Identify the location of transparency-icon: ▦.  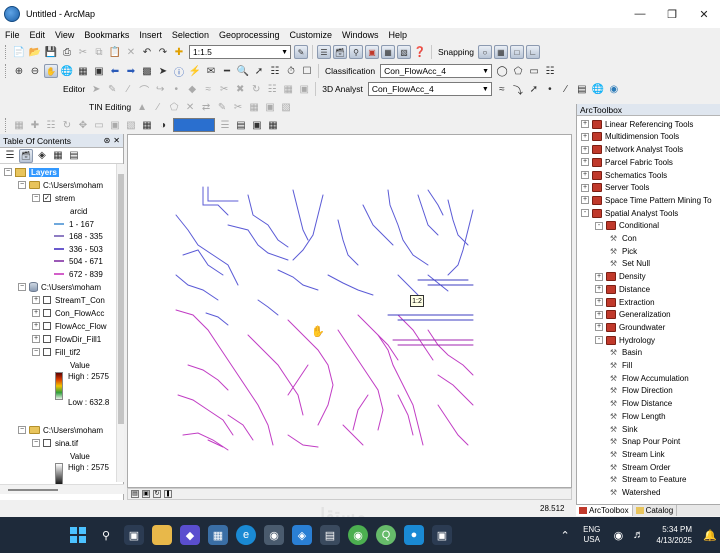
(273, 125).